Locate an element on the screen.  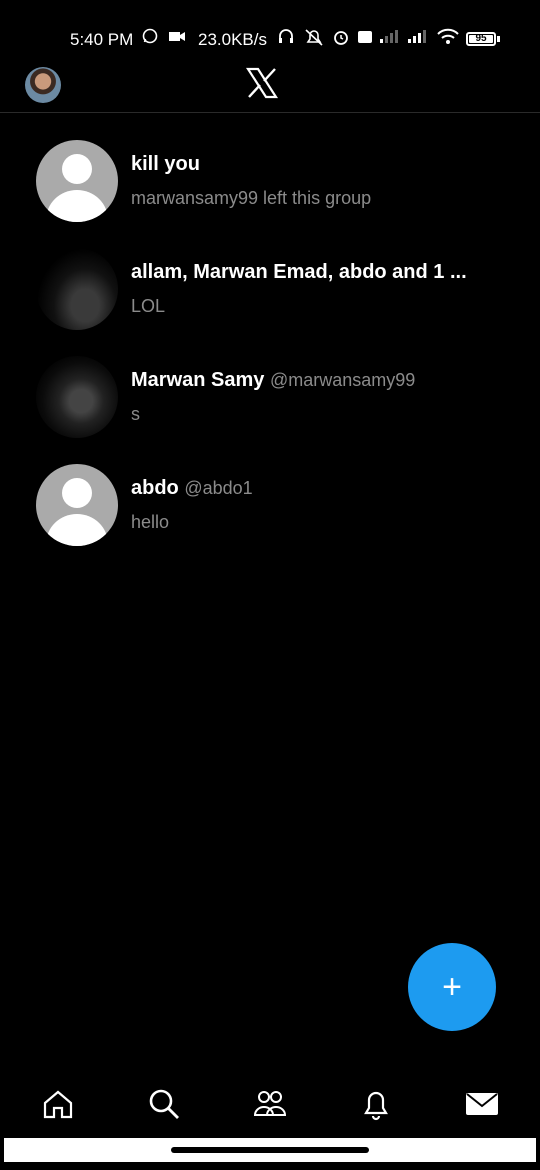
status-bar: 5:40 PM 23.0KB/s 95 is located at coordinates (270, 40).